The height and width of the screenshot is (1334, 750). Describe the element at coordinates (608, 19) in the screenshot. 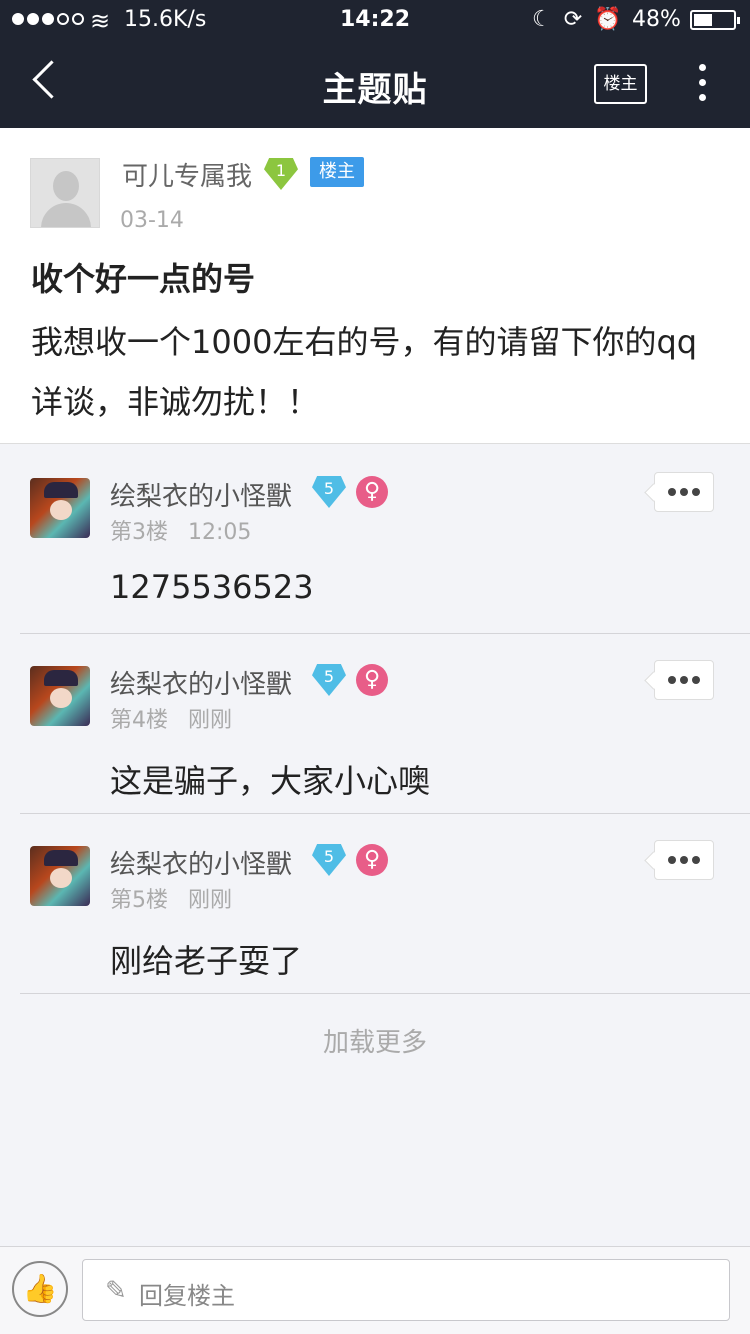

I see `alarm-icon: ⏰` at that location.